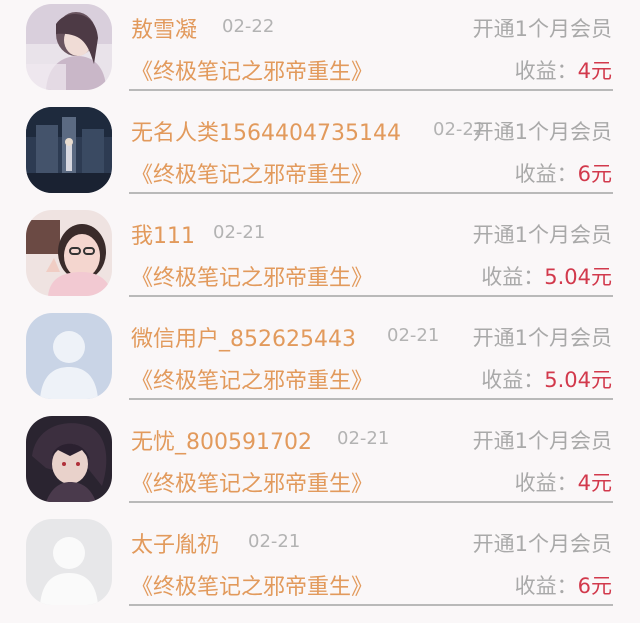  Describe the element at coordinates (163, 236) in the screenshot. I see `user-name: 我111` at that location.